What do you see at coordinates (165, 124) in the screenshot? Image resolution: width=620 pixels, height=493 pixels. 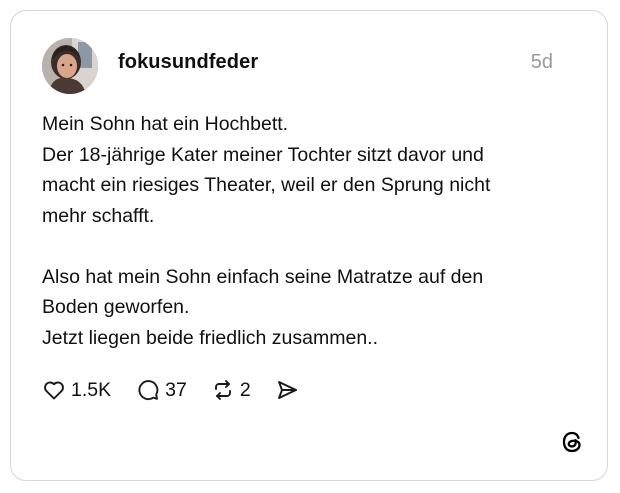 I see `post-text-line: Mein Sohn hat ein Hochbett.` at bounding box center [165, 124].